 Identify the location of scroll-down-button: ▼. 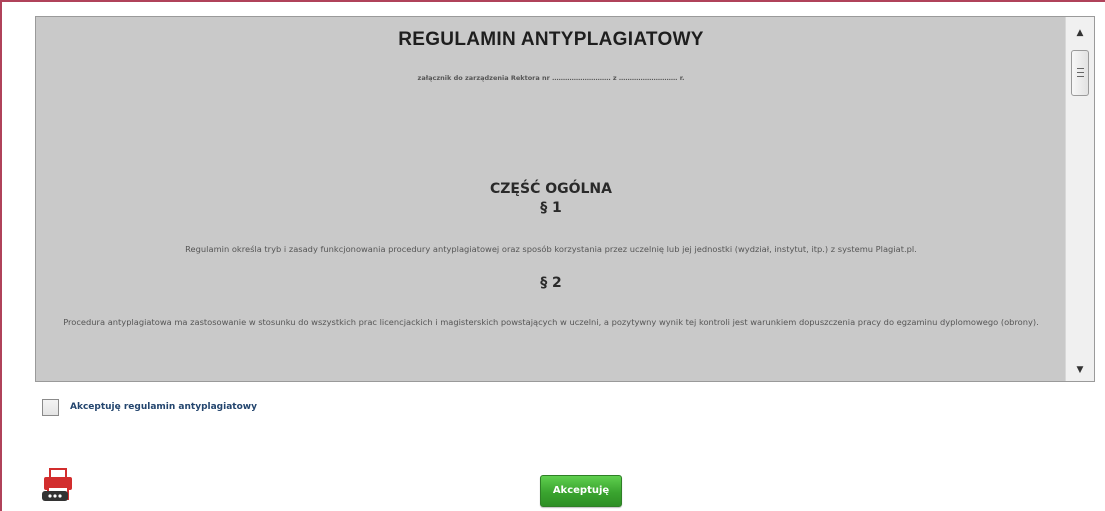
(1080, 370).